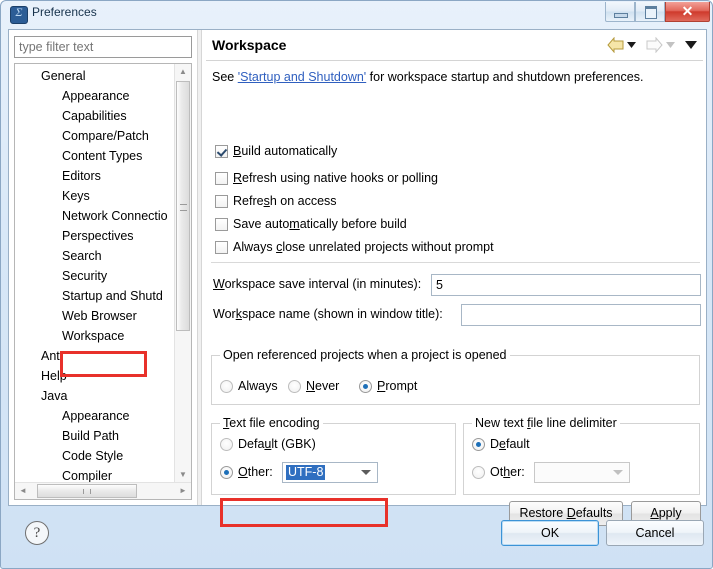 This screenshot has width=713, height=569. Describe the element at coordinates (546, 423) in the screenshot. I see `line-delimiter-title: New text file line delimiter` at that location.